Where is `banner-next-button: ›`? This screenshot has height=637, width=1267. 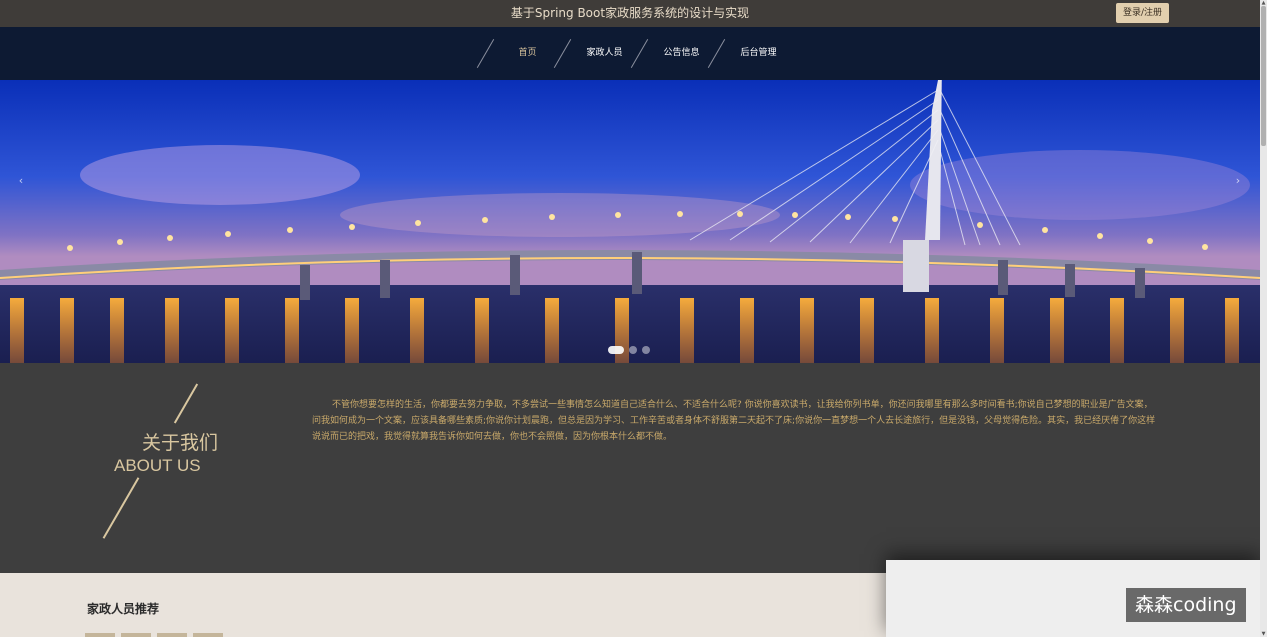
banner-next-button: › is located at coordinates (1238, 181).